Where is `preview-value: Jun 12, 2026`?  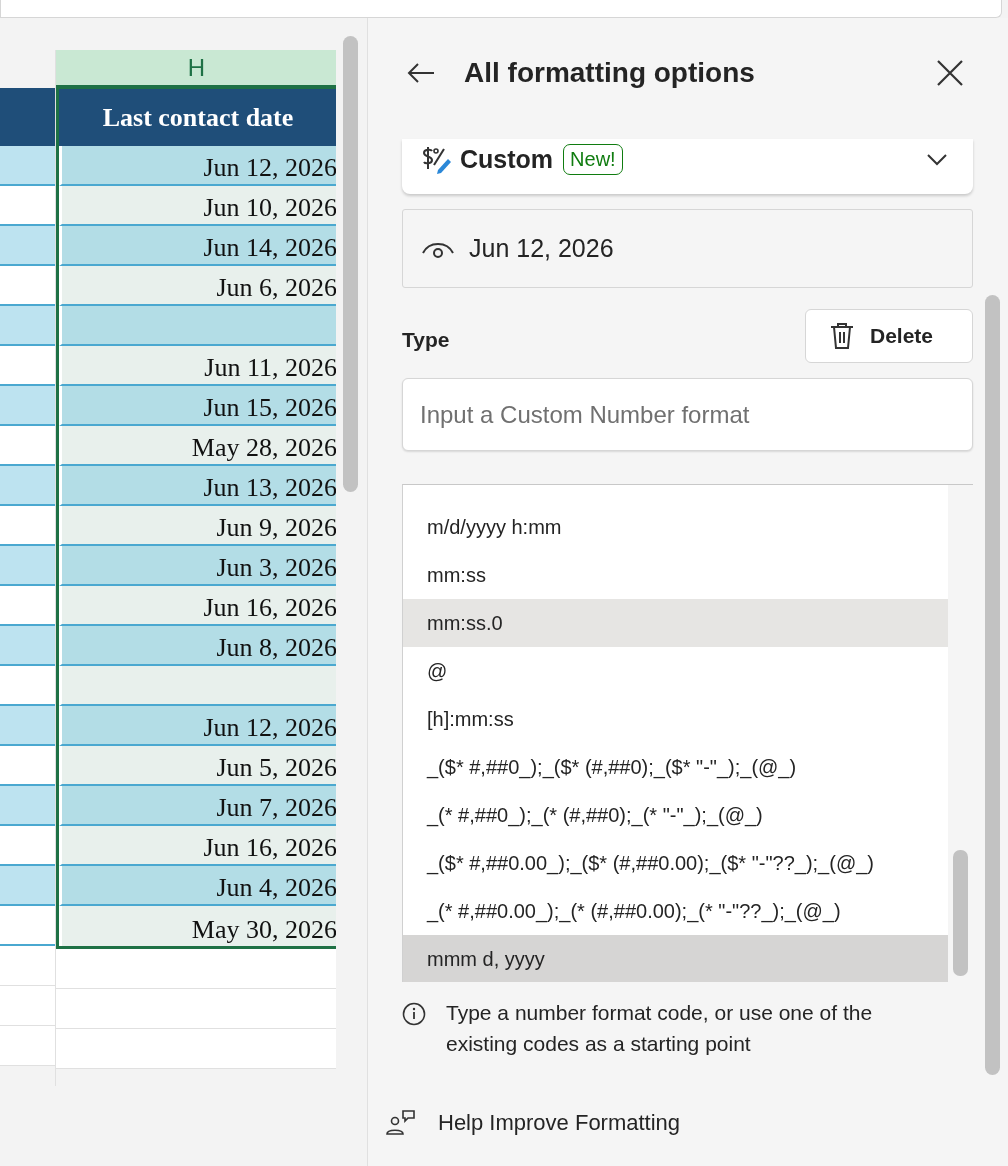
preview-value: Jun 12, 2026 is located at coordinates (541, 248).